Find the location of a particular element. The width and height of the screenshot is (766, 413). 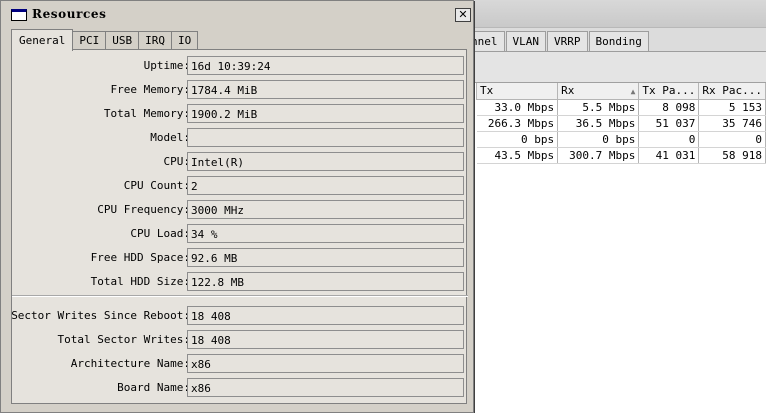

board-name-row: Board Name: x86 is located at coordinates (240, 388).